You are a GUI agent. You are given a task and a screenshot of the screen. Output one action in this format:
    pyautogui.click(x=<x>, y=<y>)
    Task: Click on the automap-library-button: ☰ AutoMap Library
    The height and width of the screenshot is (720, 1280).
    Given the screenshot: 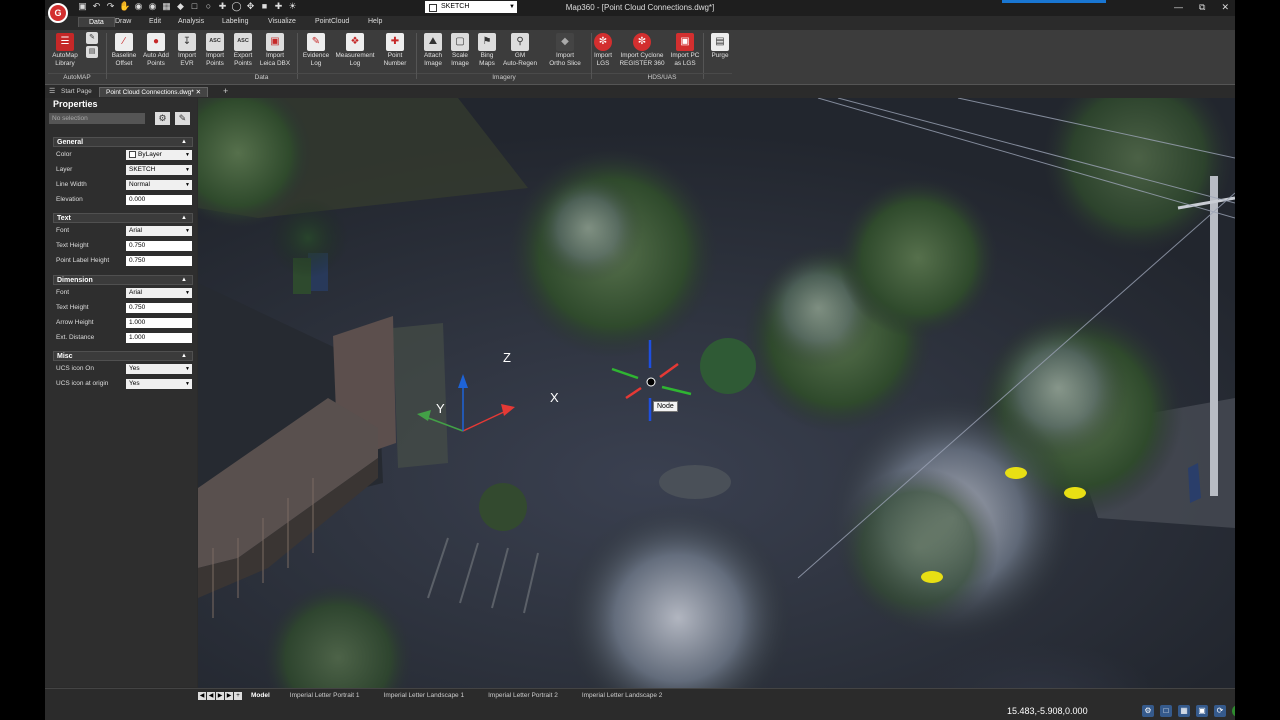 What is the action you would take?
    pyautogui.click(x=65, y=50)
    